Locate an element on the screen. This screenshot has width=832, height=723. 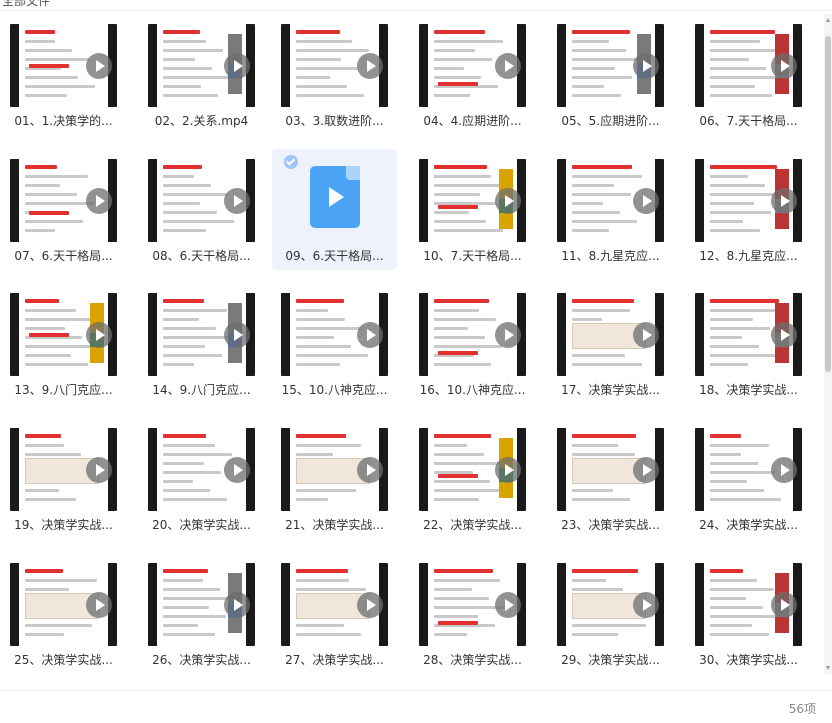
status-bar: 56项 is located at coordinates (416, 706).